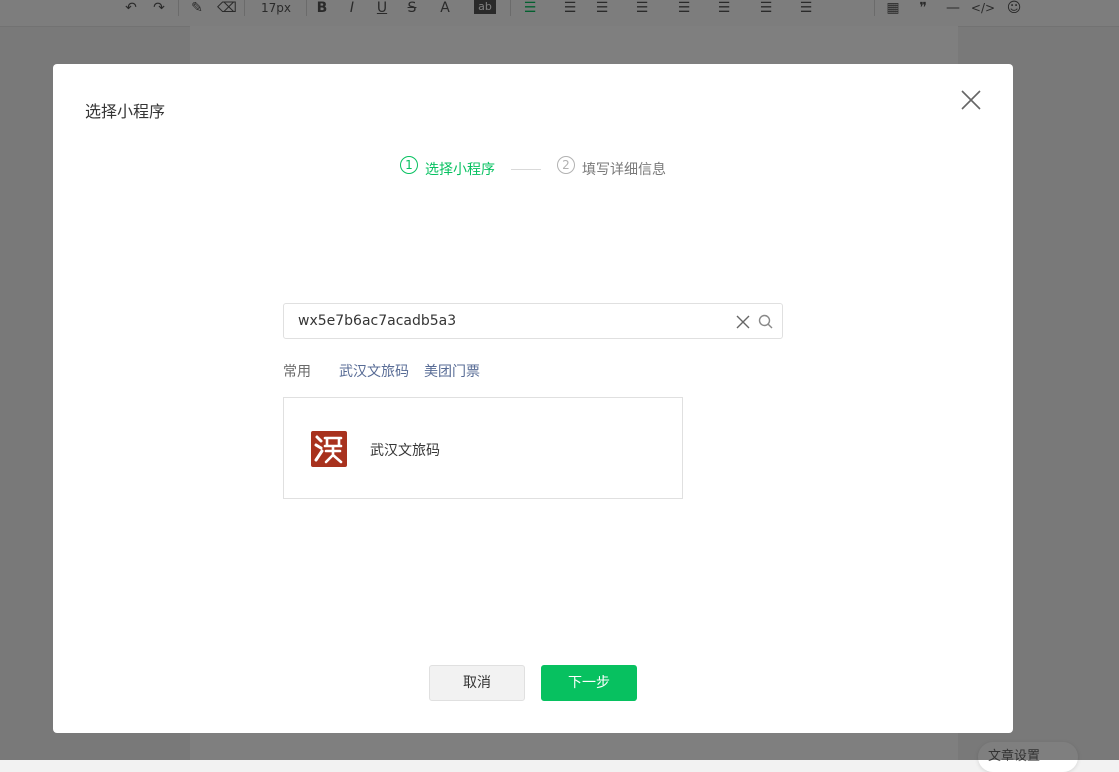 This screenshot has width=1119, height=772. I want to click on clear-icon, so click(743, 321).